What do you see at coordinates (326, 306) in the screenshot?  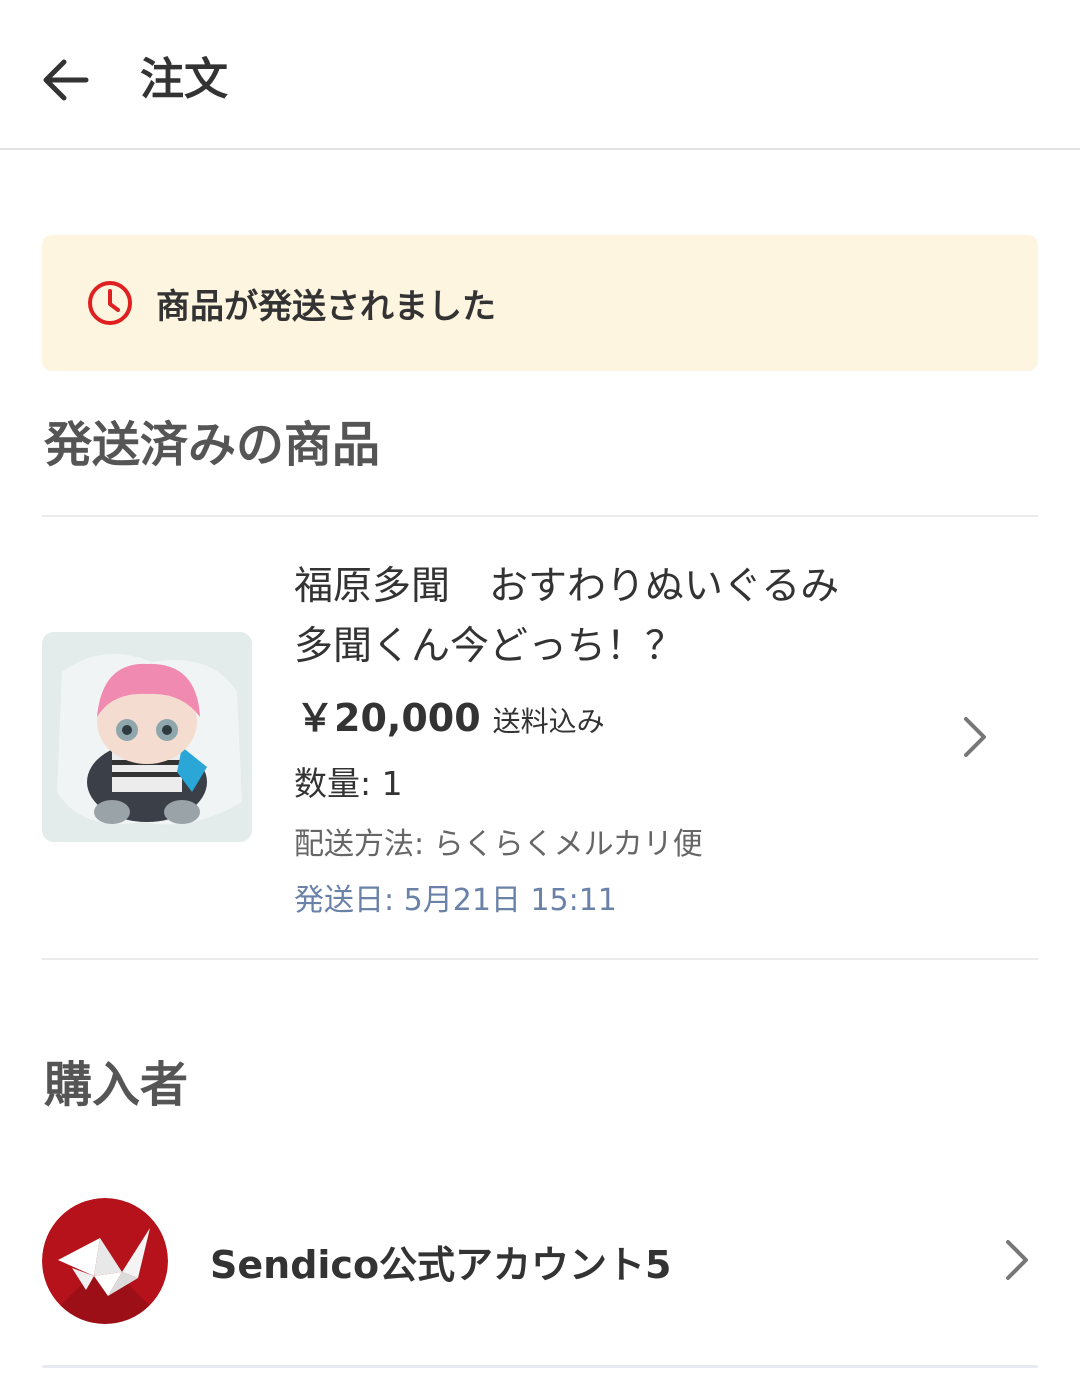 I see `status-text: 商品が発送されました` at bounding box center [326, 306].